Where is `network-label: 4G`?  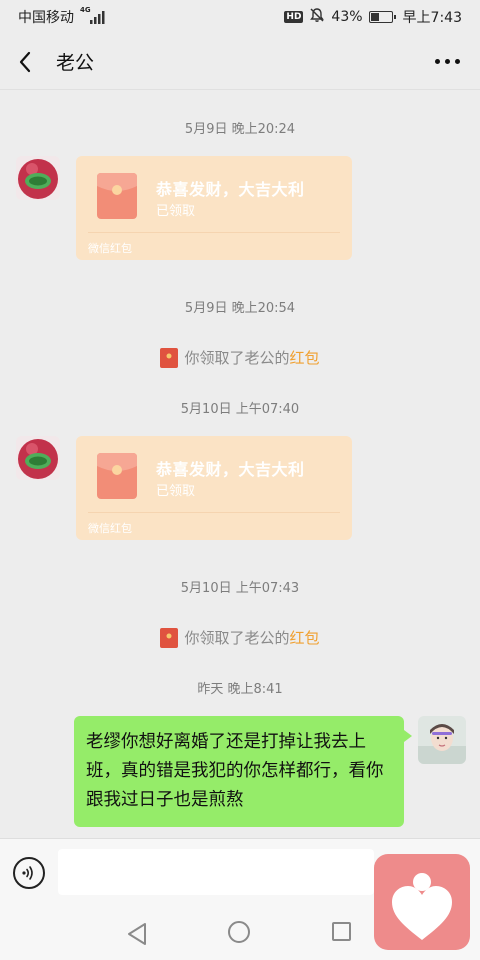 network-label: 4G is located at coordinates (85, 10).